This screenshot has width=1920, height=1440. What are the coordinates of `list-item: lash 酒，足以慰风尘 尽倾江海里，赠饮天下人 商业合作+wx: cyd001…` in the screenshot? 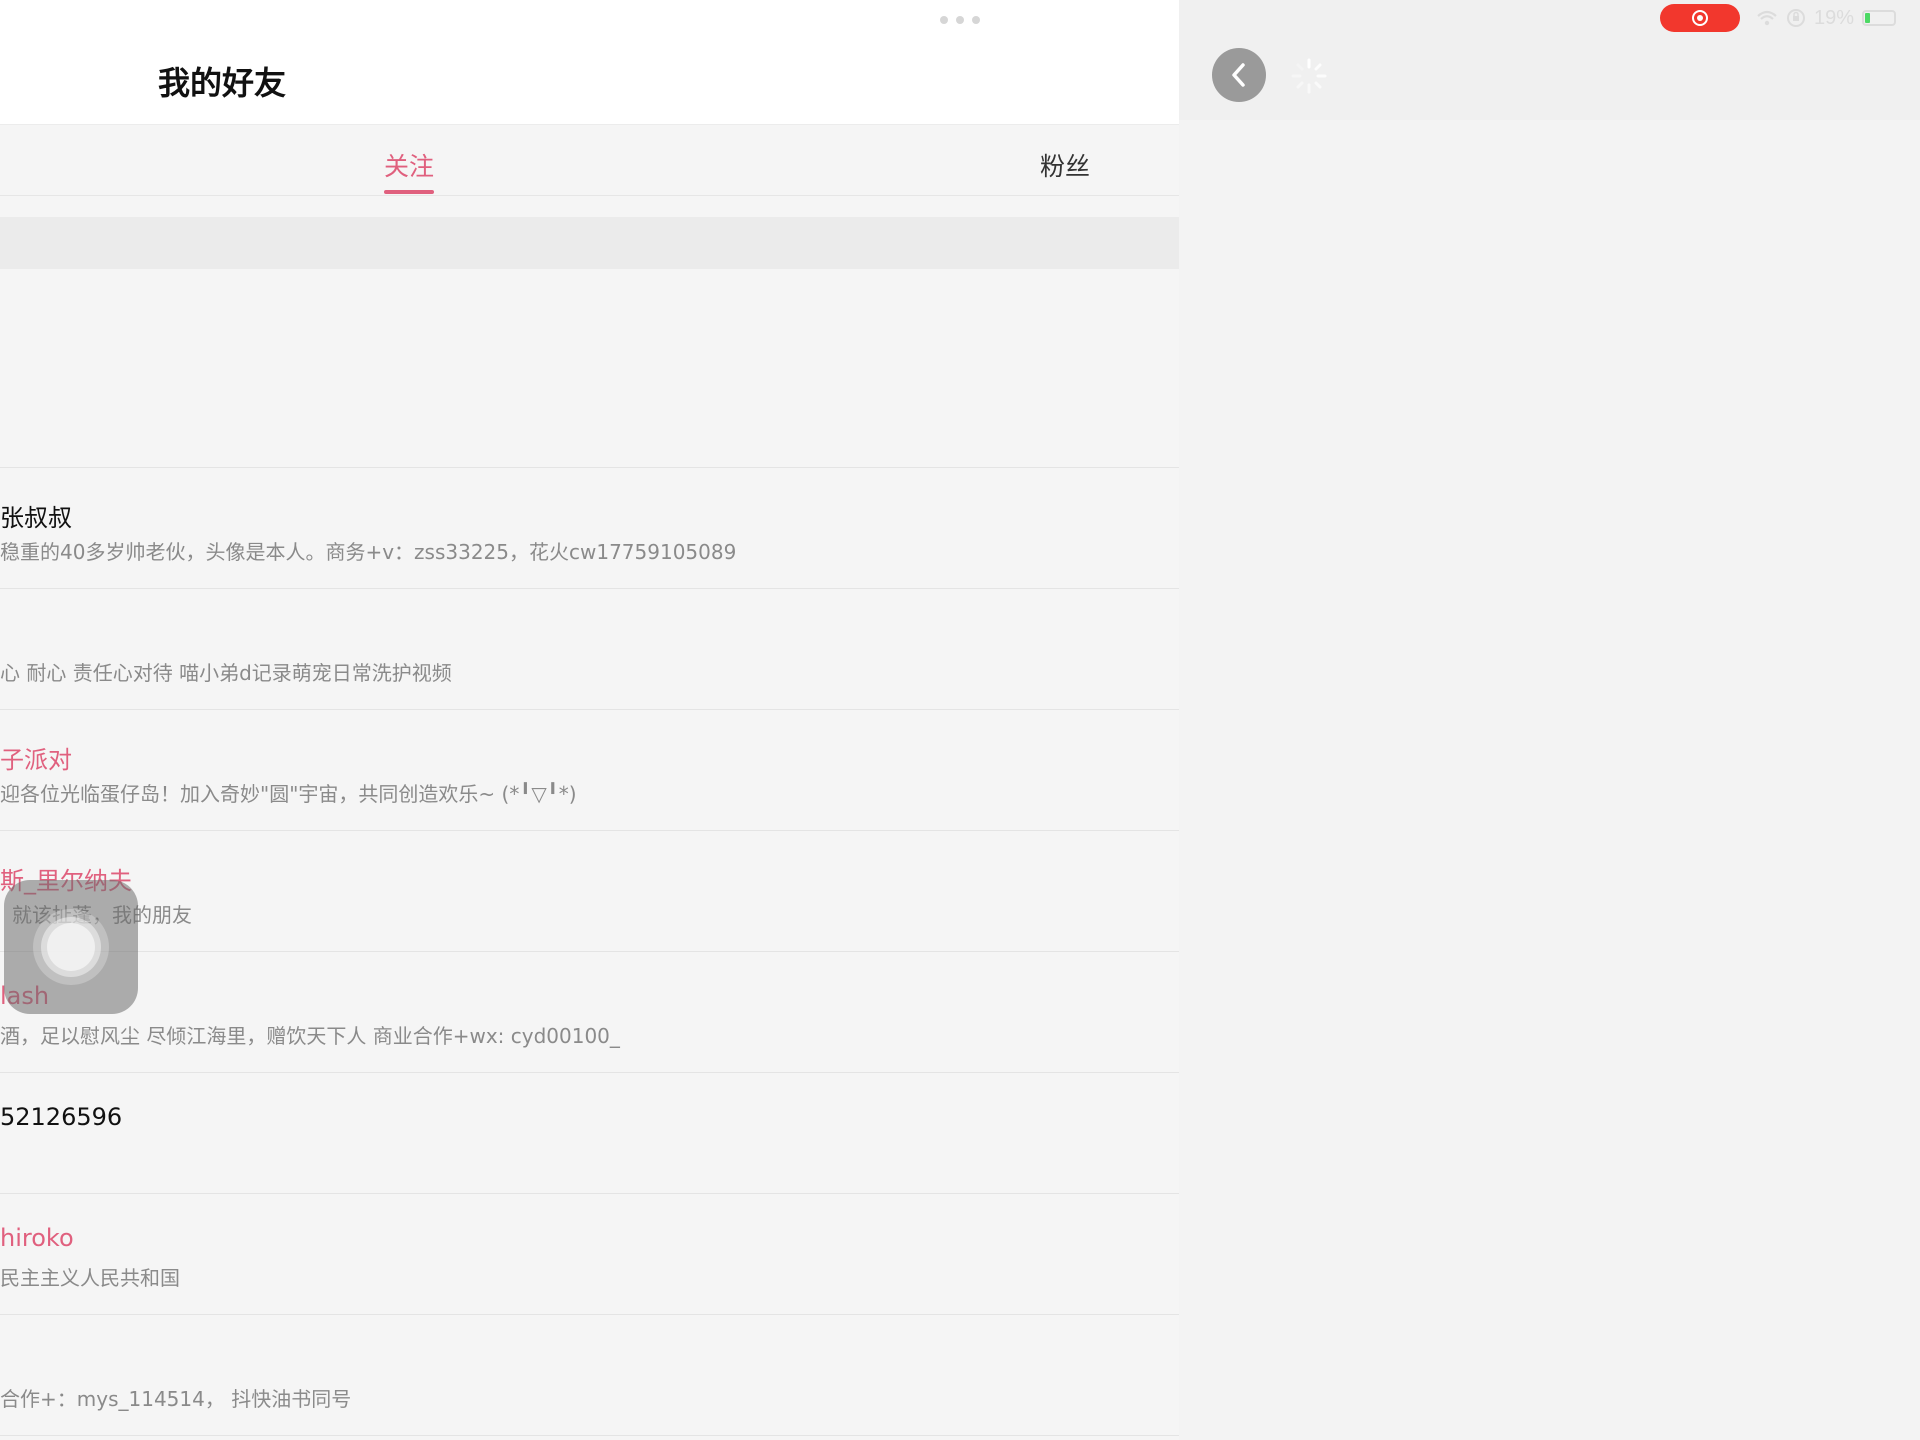 It's located at (589, 1011).